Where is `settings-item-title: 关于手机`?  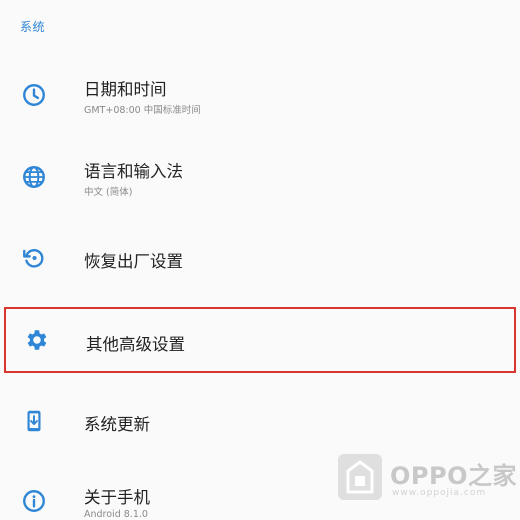 settings-item-title: 关于手机 is located at coordinates (117, 497).